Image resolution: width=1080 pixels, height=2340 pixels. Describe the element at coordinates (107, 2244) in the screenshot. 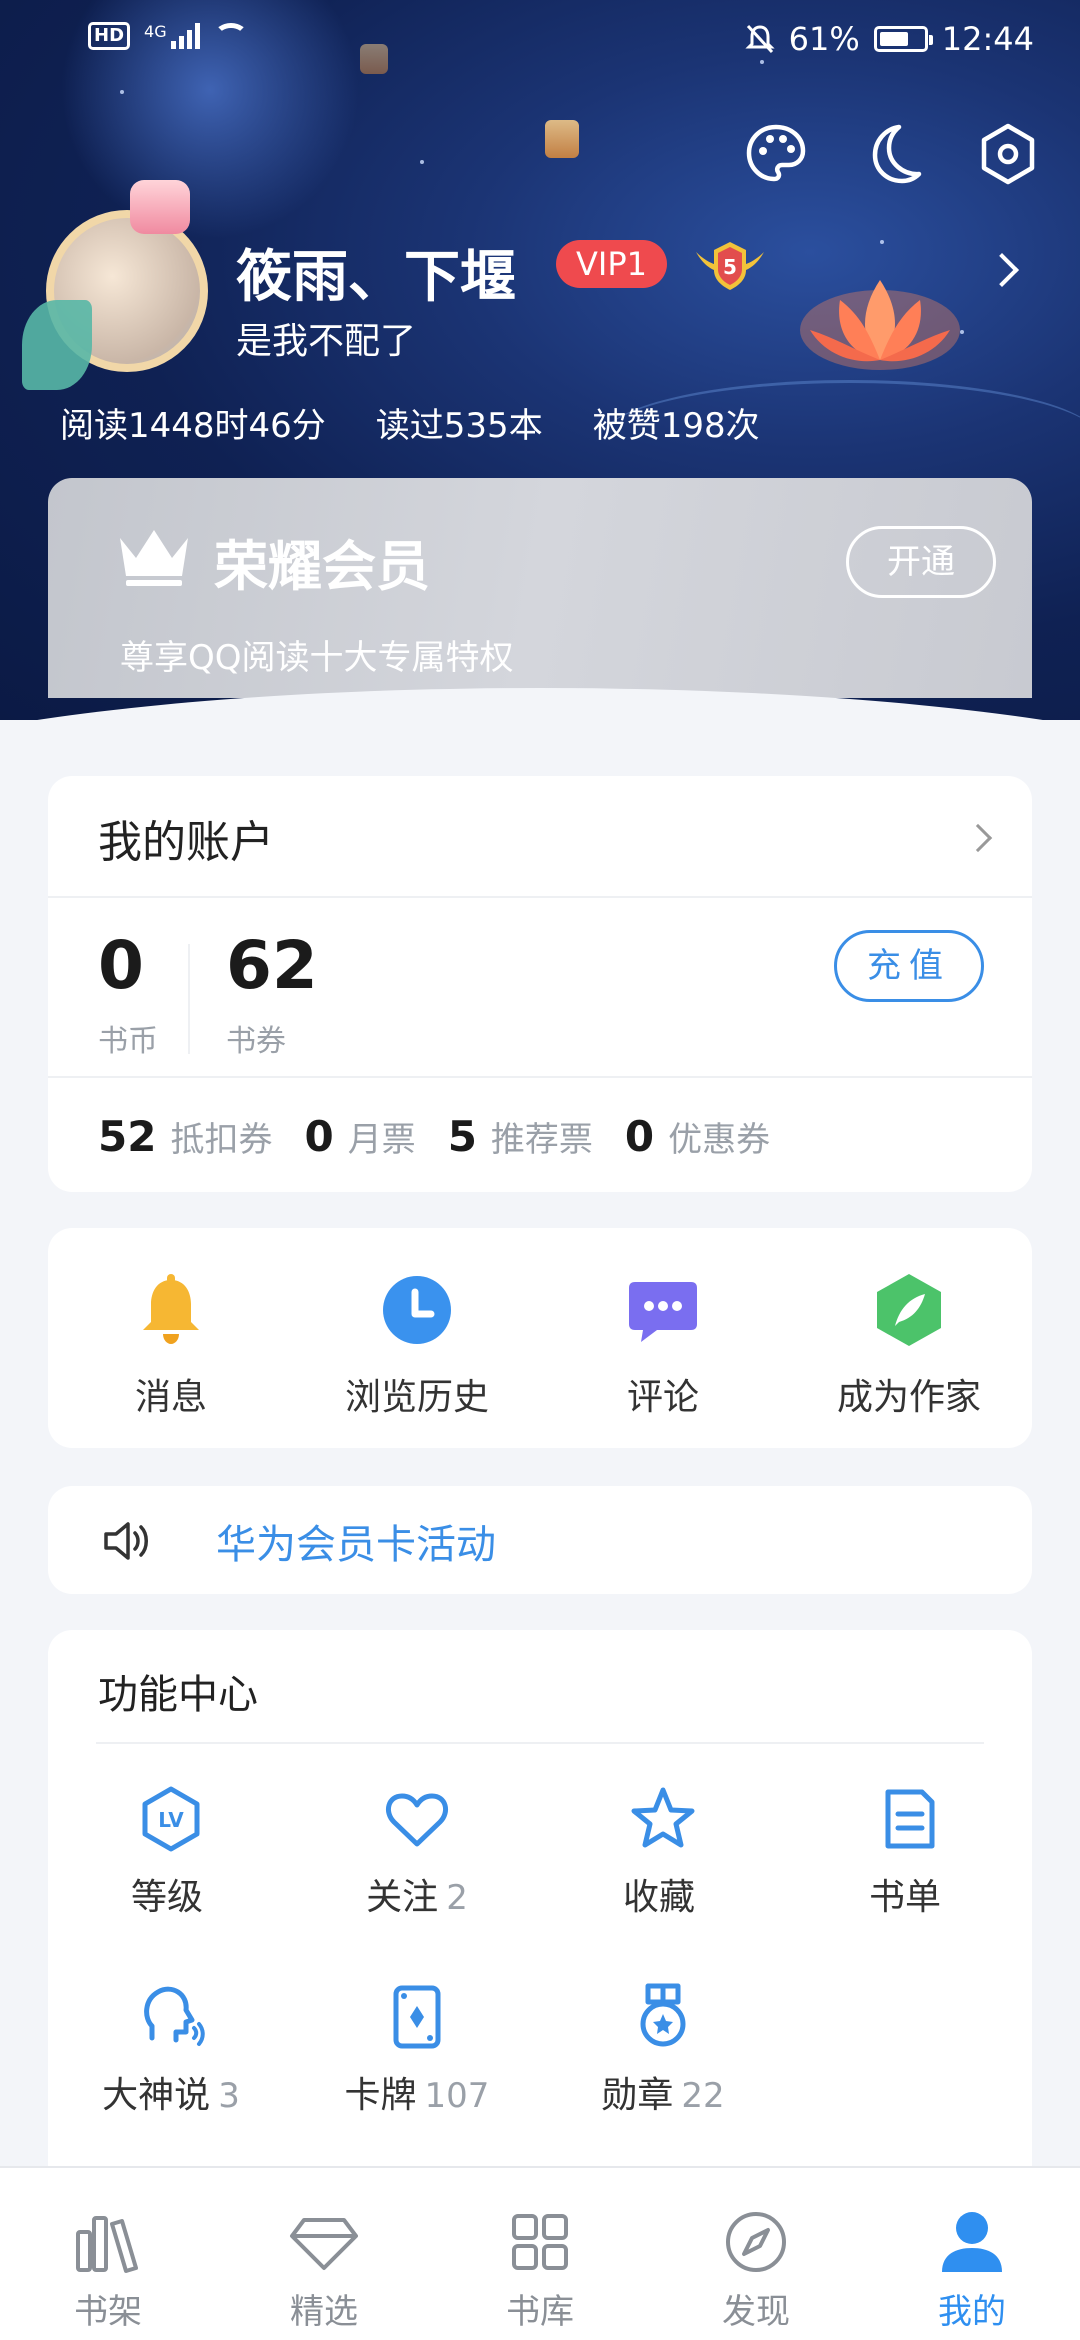

I see `bookshelf-icon` at that location.